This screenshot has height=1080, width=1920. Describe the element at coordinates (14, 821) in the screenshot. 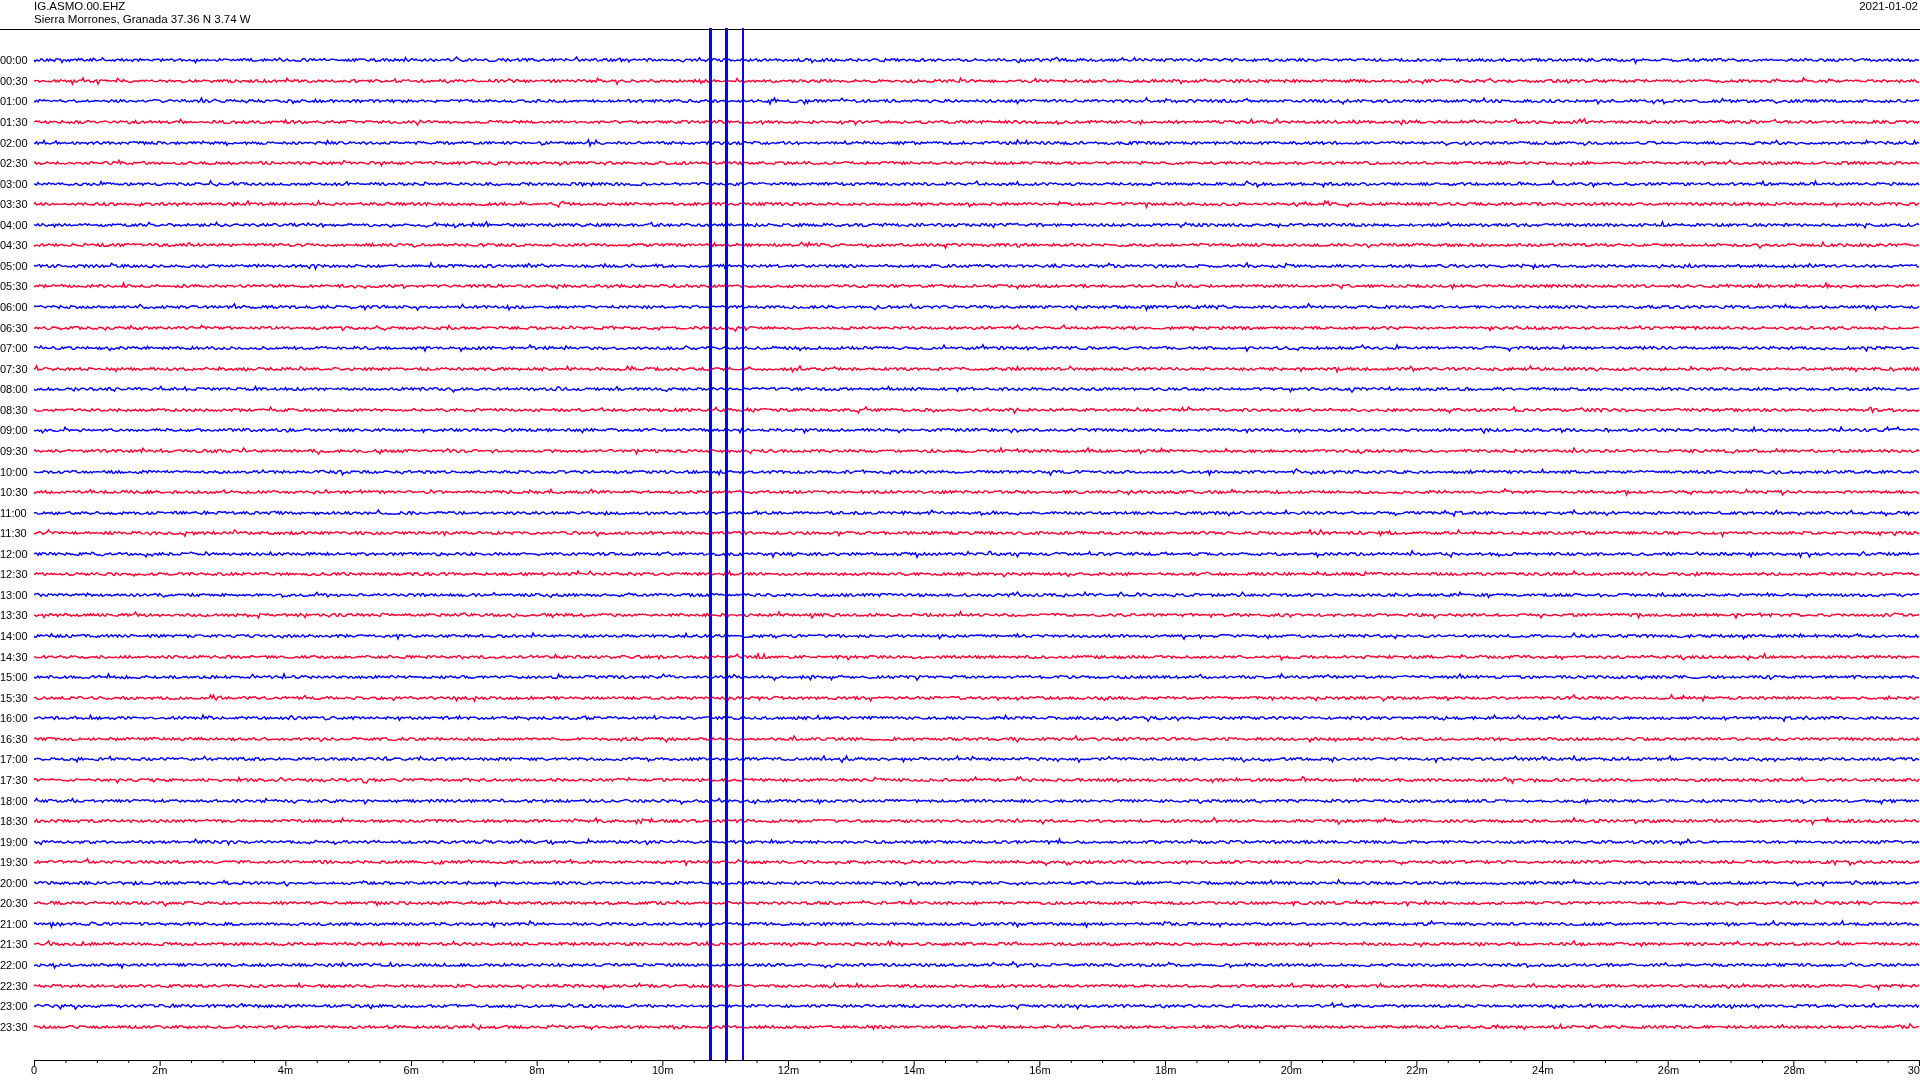

I see `row-time-label: 18:30` at that location.